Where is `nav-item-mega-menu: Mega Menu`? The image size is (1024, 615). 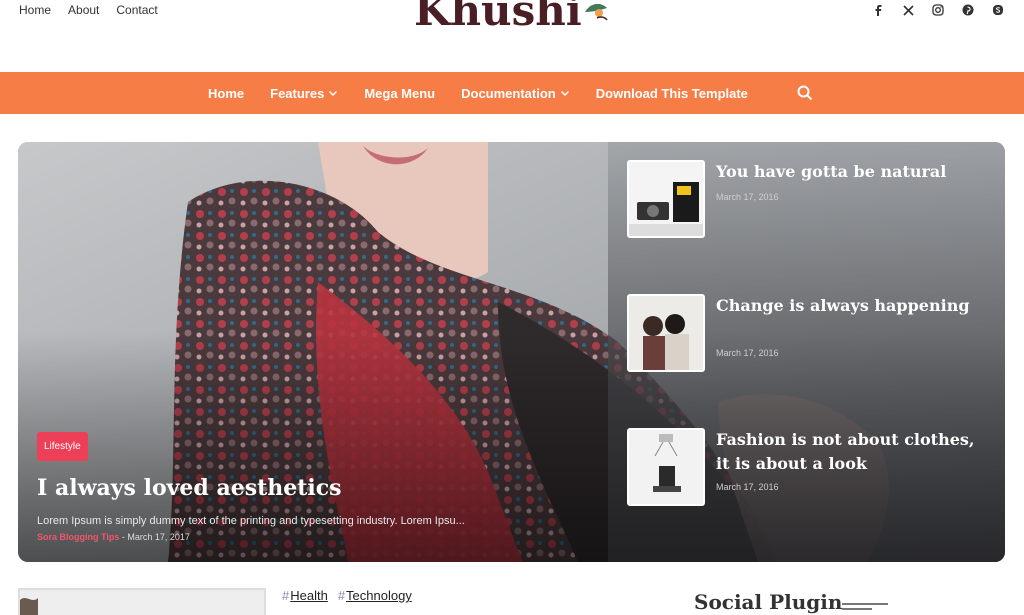
nav-item-mega-menu: Mega Menu is located at coordinates (399, 93).